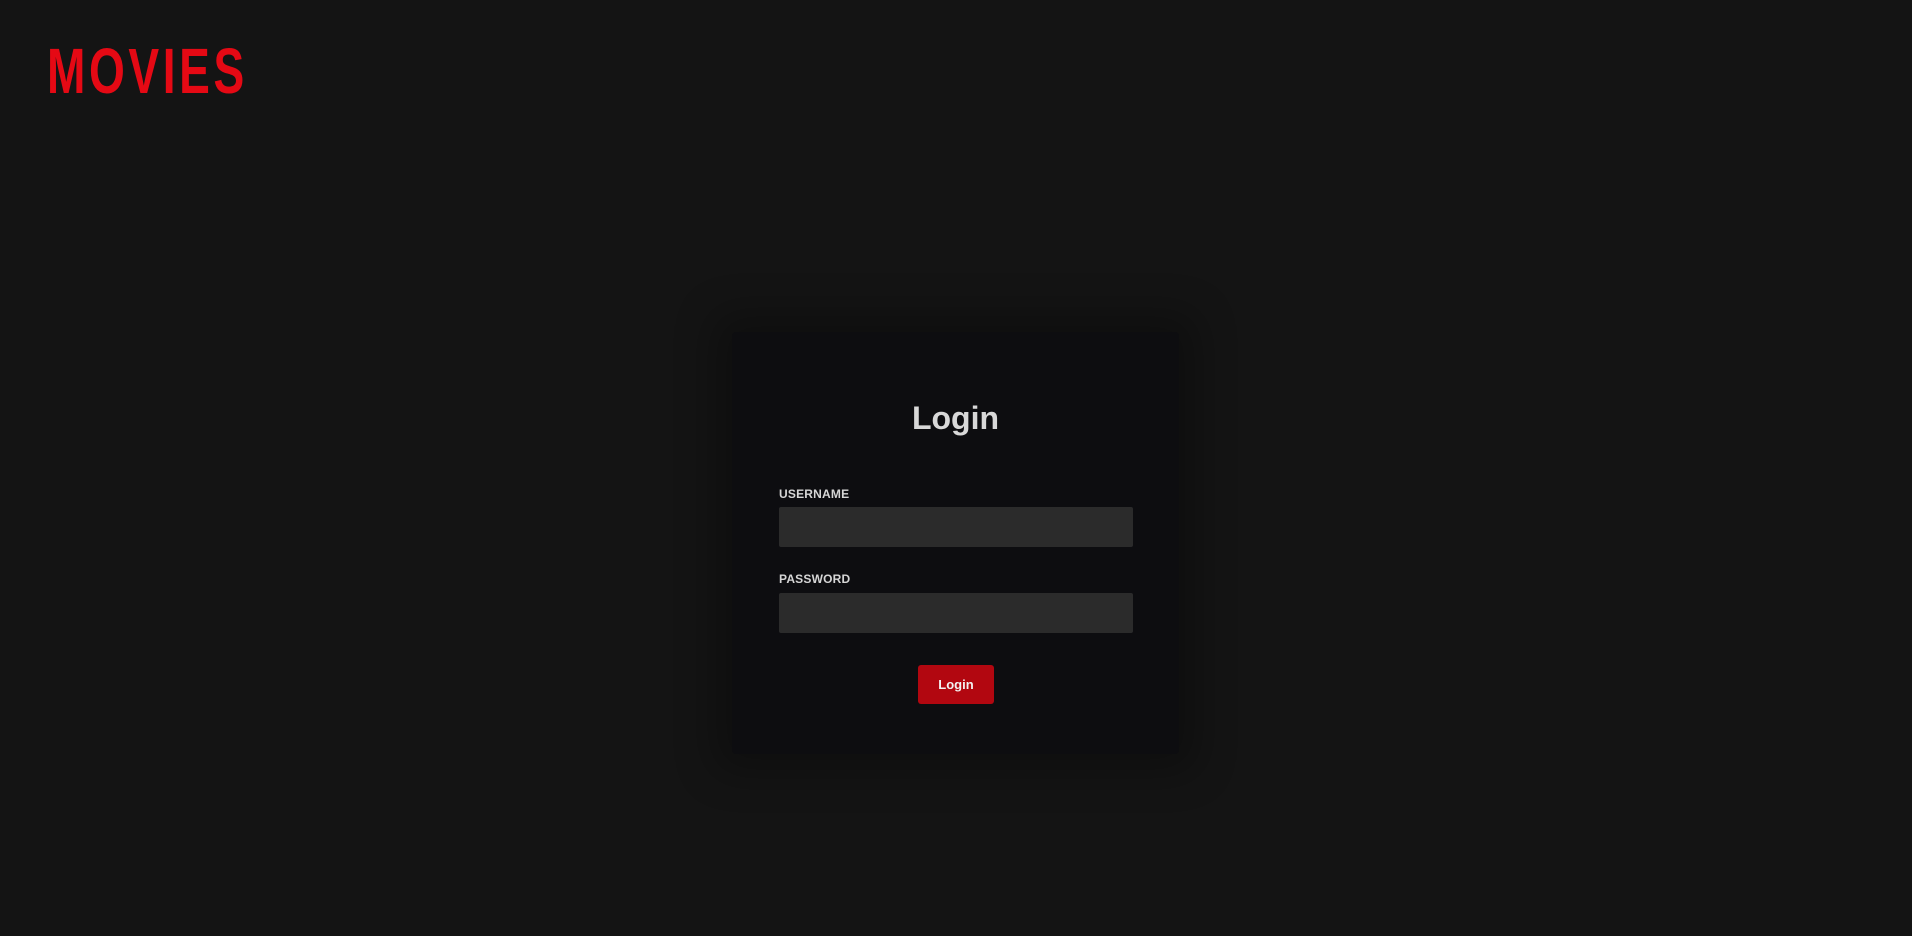 The image size is (1912, 936). I want to click on movies-logo: MOVIES, so click(147, 71).